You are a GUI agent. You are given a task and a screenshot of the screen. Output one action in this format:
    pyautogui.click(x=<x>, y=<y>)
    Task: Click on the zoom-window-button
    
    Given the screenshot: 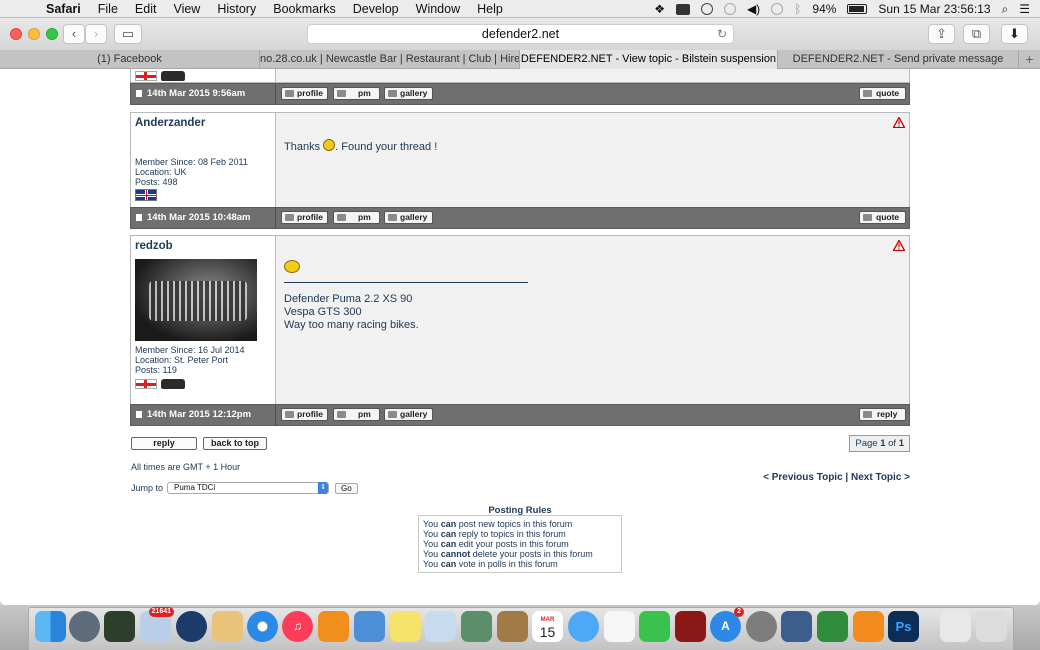 What is the action you would take?
    pyautogui.click(x=52, y=34)
    